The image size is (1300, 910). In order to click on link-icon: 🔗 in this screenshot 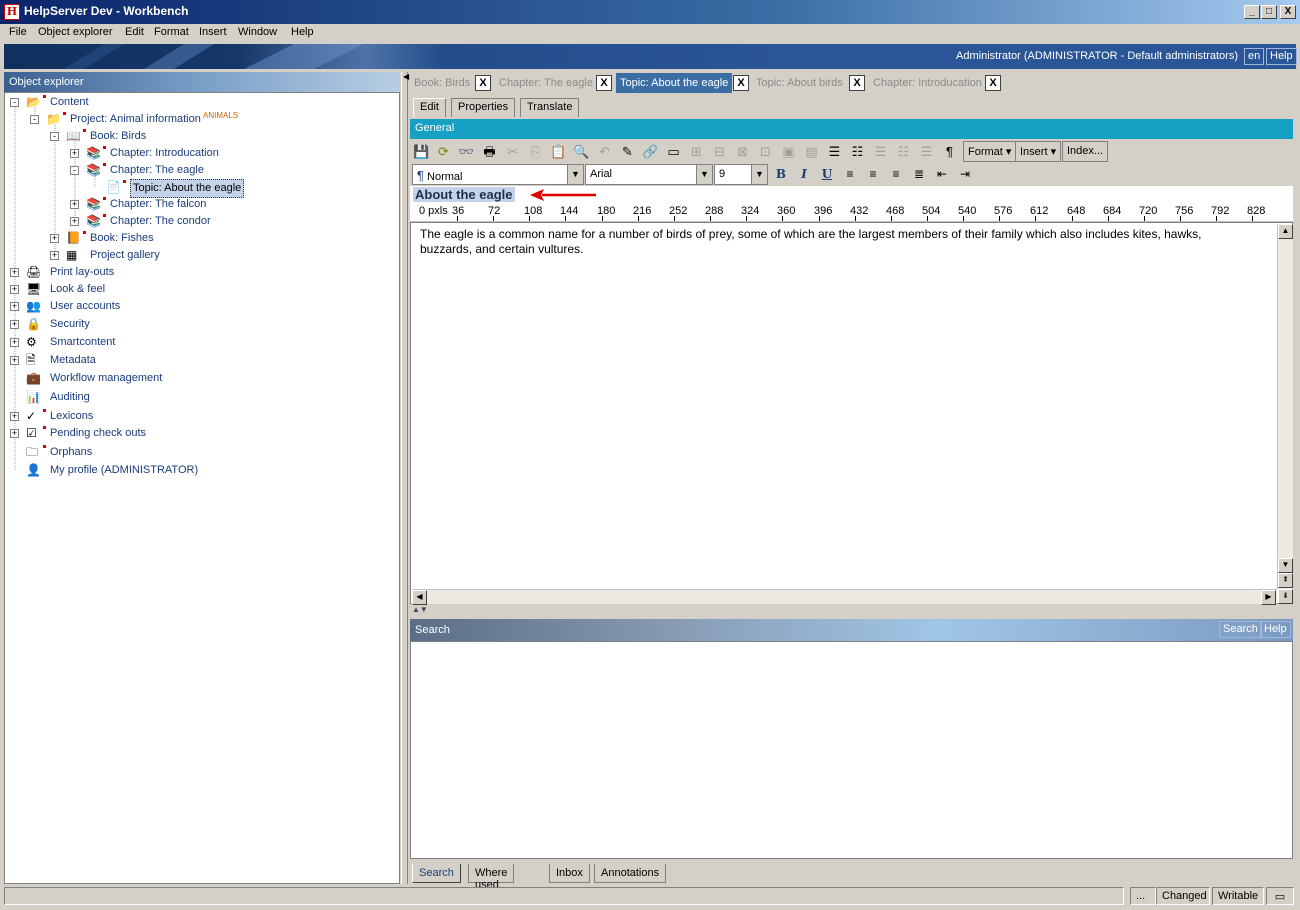, I will do `click(650, 151)`.